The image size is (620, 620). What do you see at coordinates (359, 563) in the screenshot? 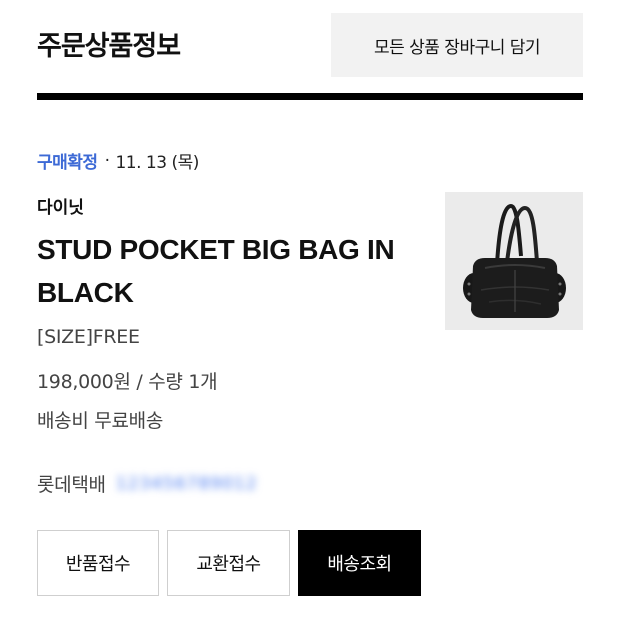
I see `track-delivery-button: 배송조회` at bounding box center [359, 563].